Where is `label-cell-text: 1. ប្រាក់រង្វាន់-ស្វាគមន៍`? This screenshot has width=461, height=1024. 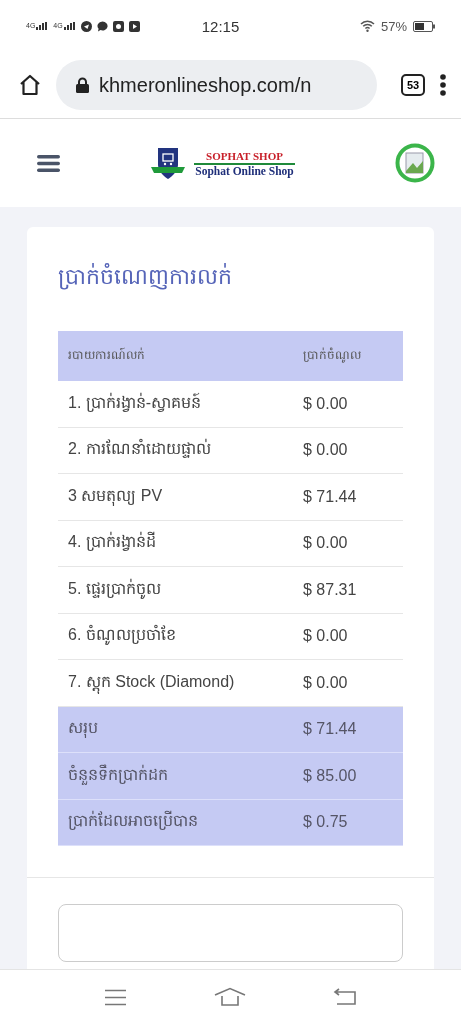
label-cell-text: 1. ប្រាក់រង្វាន់-ស្វាគមន៍ is located at coordinates (135, 402).